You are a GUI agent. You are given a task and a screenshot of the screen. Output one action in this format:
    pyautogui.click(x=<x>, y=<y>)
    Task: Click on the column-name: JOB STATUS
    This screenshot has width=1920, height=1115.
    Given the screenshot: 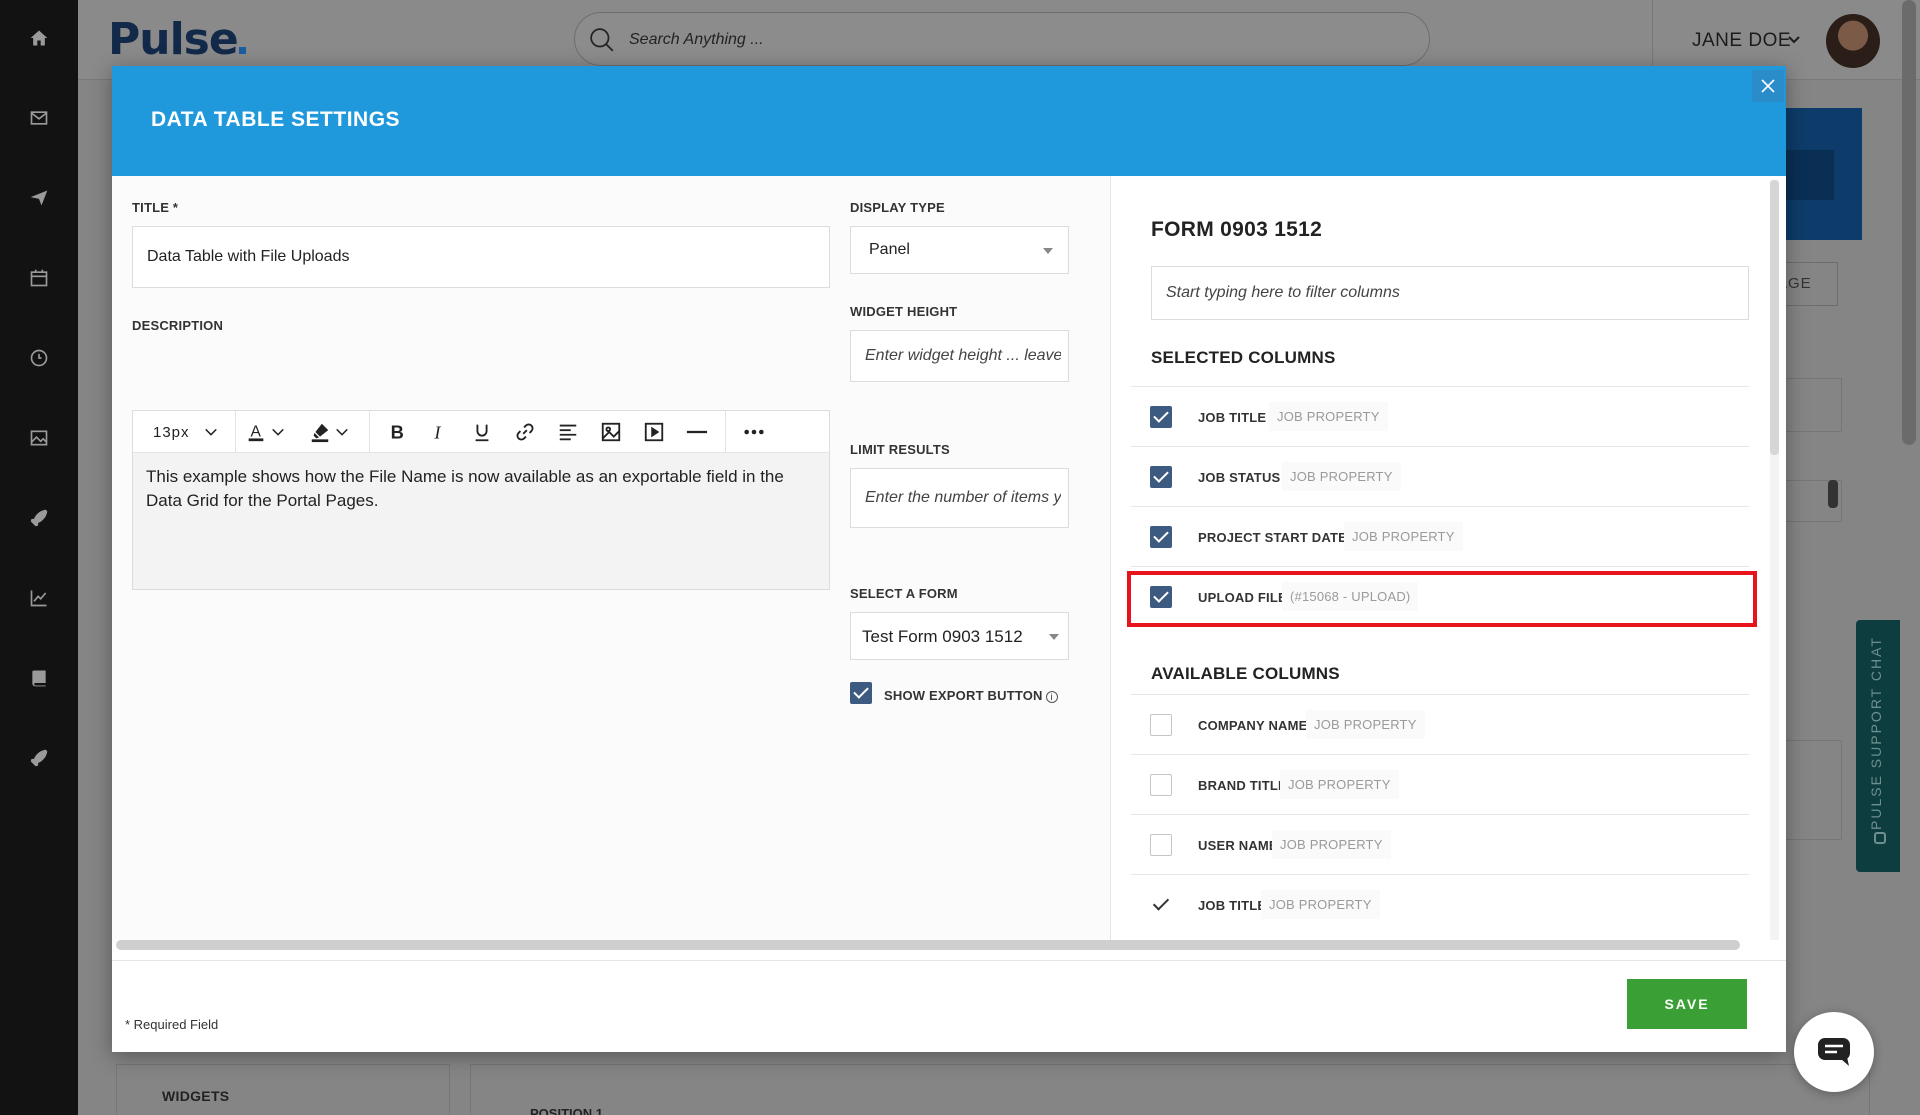 What is the action you would take?
    pyautogui.click(x=1239, y=477)
    